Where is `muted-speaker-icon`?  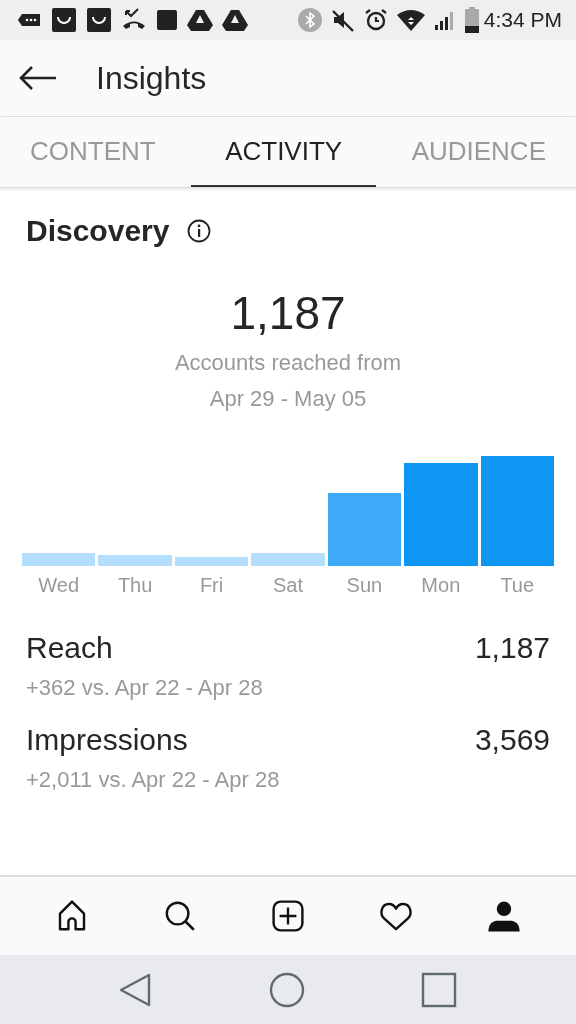 muted-speaker-icon is located at coordinates (342, 20).